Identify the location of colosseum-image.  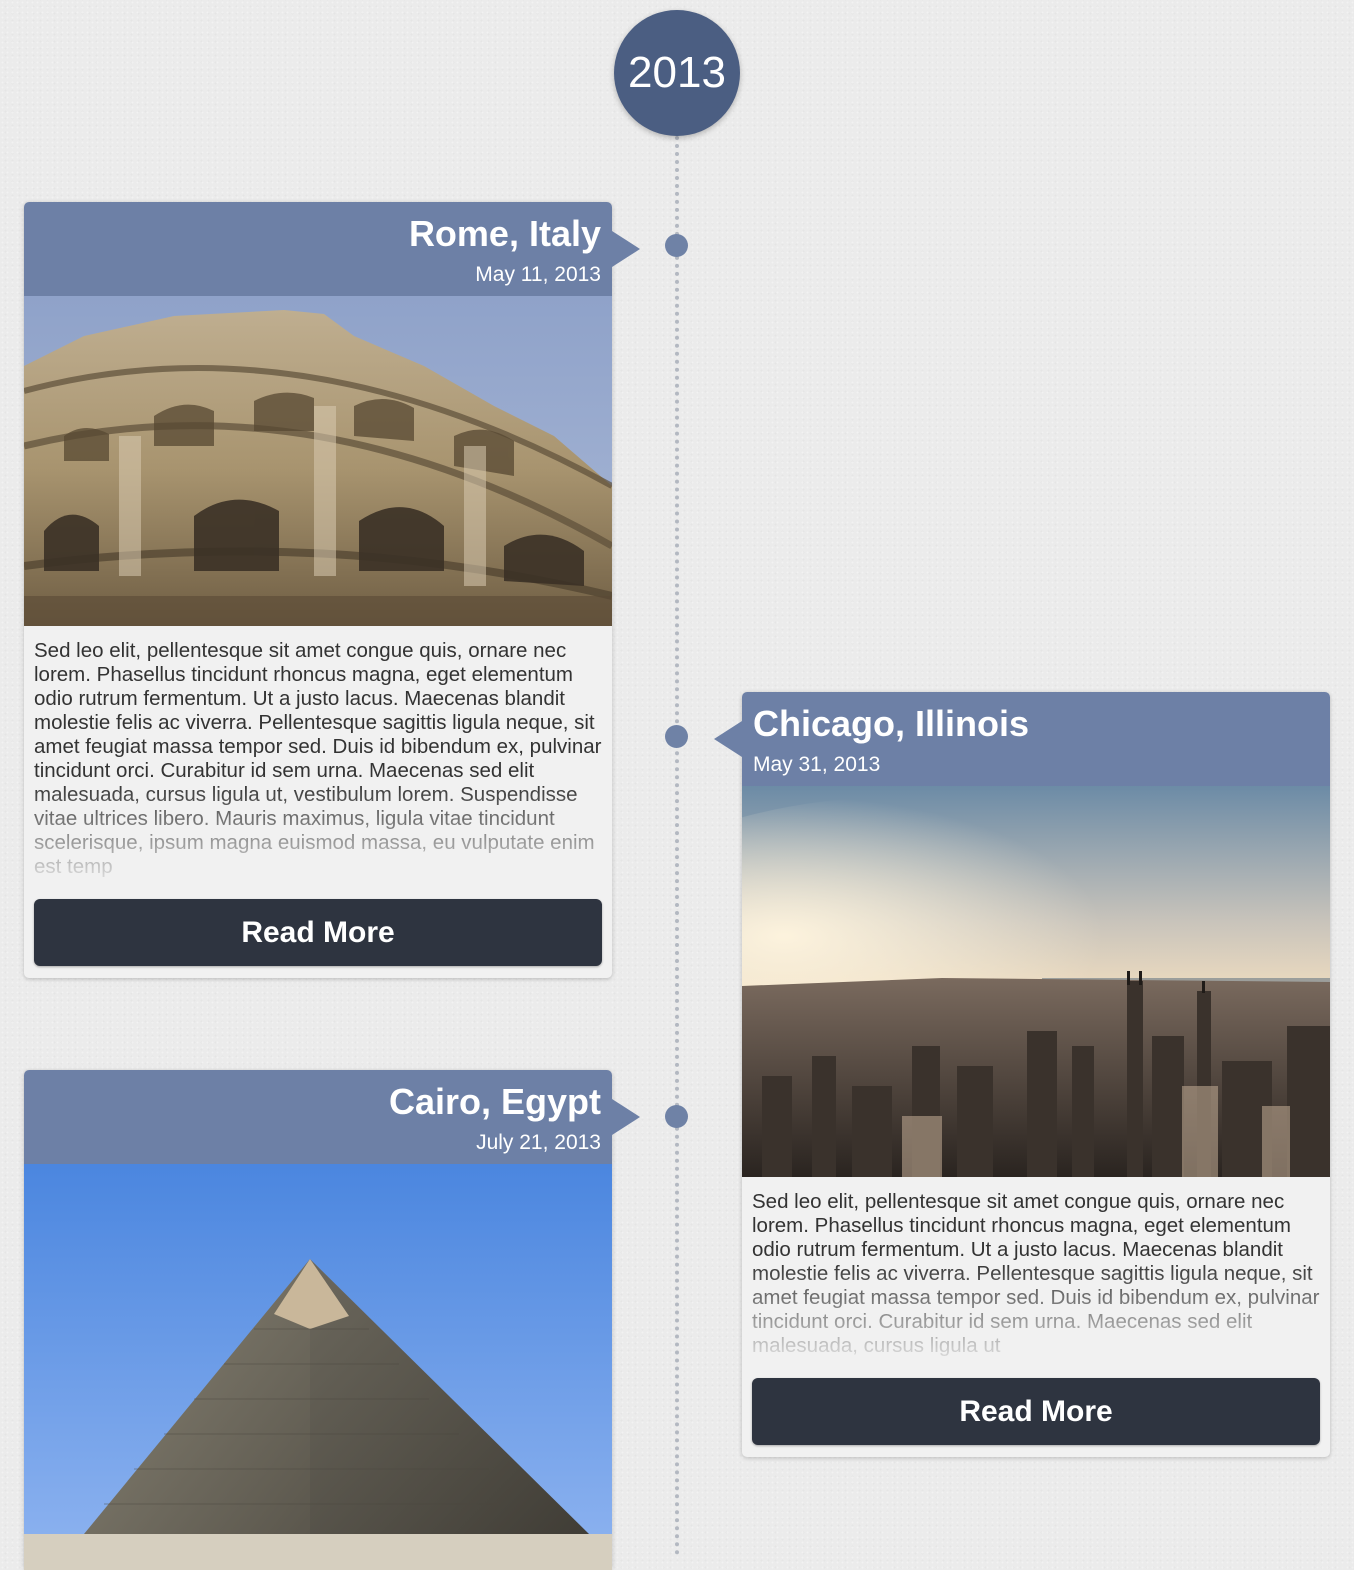
(318, 461).